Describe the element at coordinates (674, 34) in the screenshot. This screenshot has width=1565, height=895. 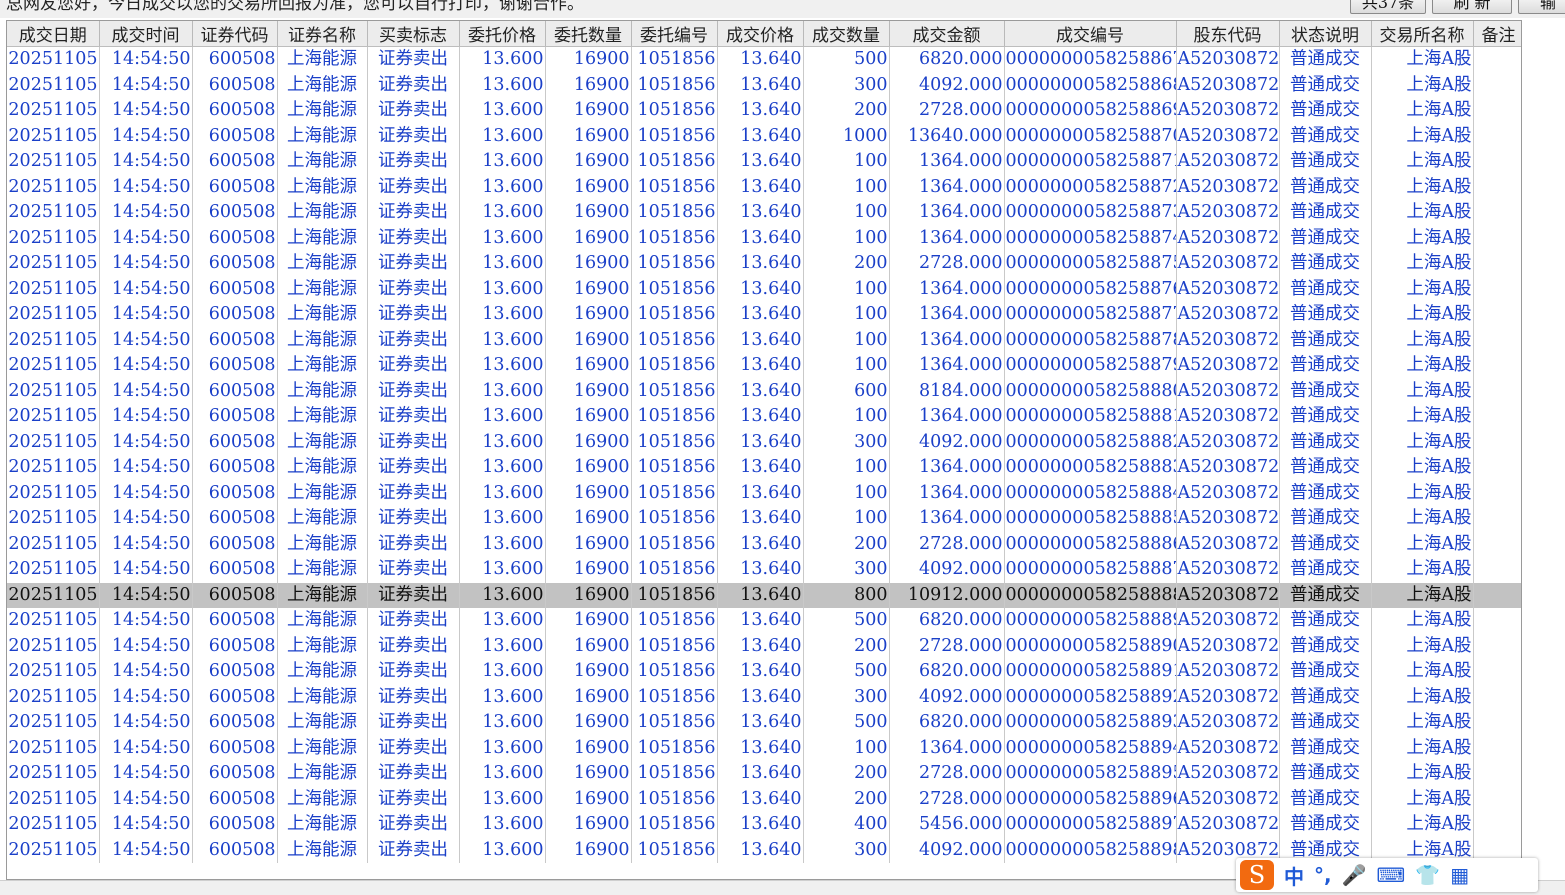
I see `col-order-id-header: 委托编号` at that location.